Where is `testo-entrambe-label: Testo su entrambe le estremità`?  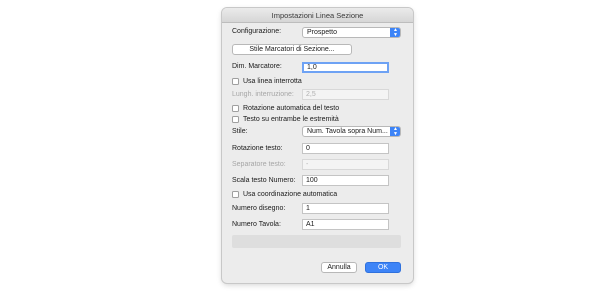 testo-entrambe-label: Testo su entrambe le estremità is located at coordinates (291, 119).